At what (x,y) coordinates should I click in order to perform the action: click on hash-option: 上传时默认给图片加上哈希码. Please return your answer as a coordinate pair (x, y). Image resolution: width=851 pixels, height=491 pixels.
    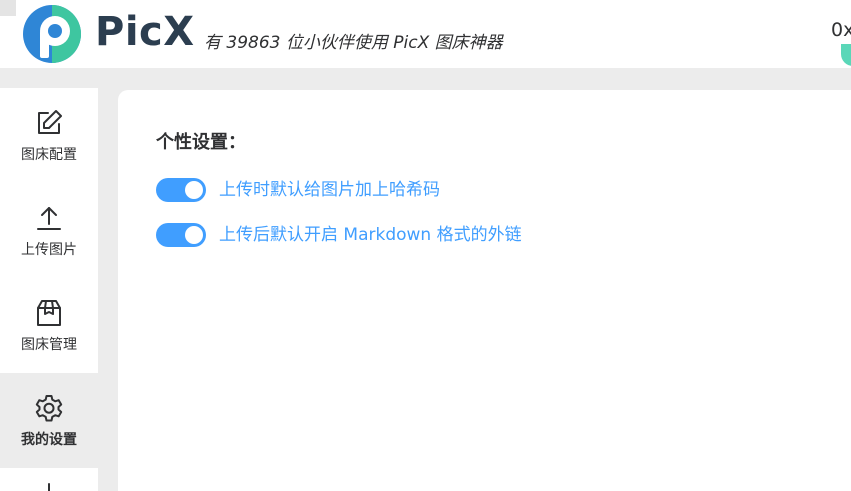
    Looking at the image, I should click on (298, 190).